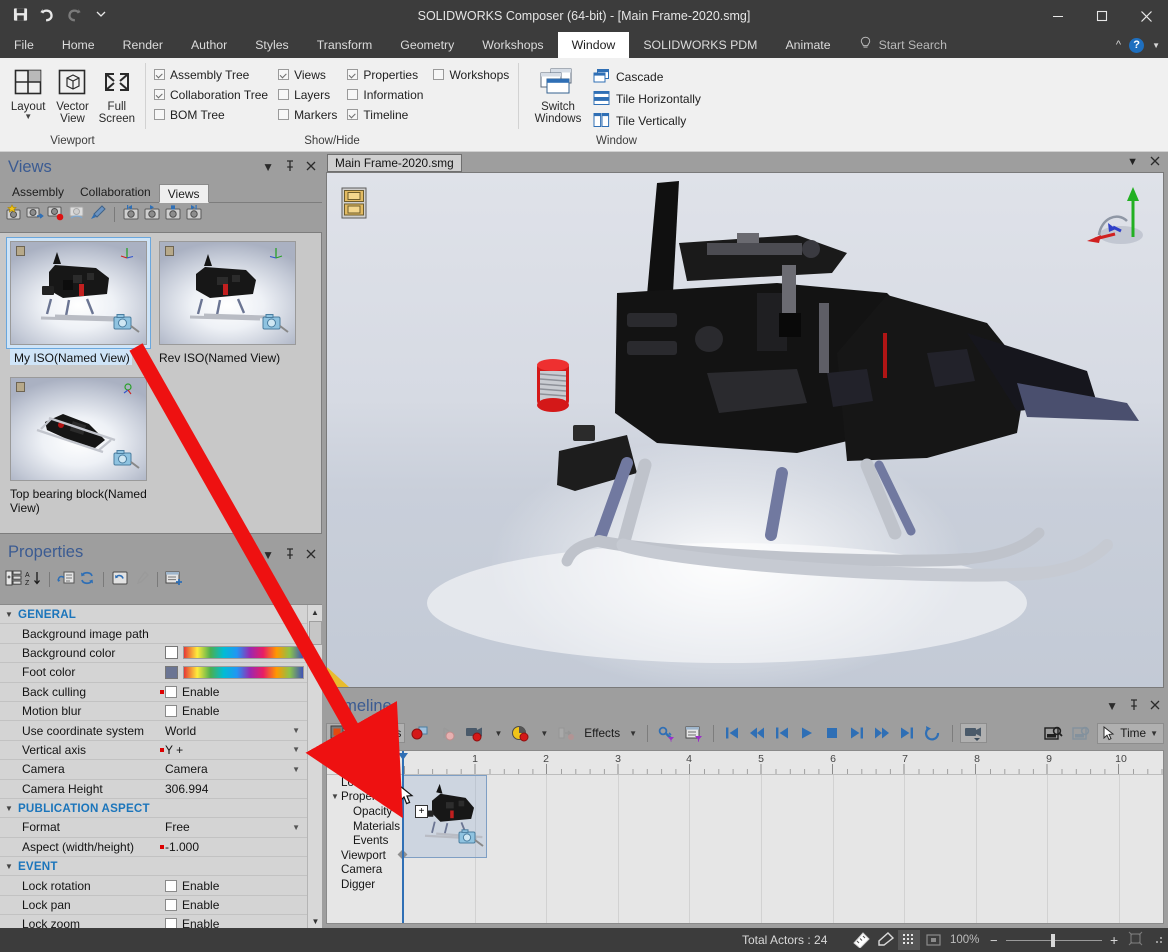  I want to click on checkbox-information: Information, so click(385, 94).